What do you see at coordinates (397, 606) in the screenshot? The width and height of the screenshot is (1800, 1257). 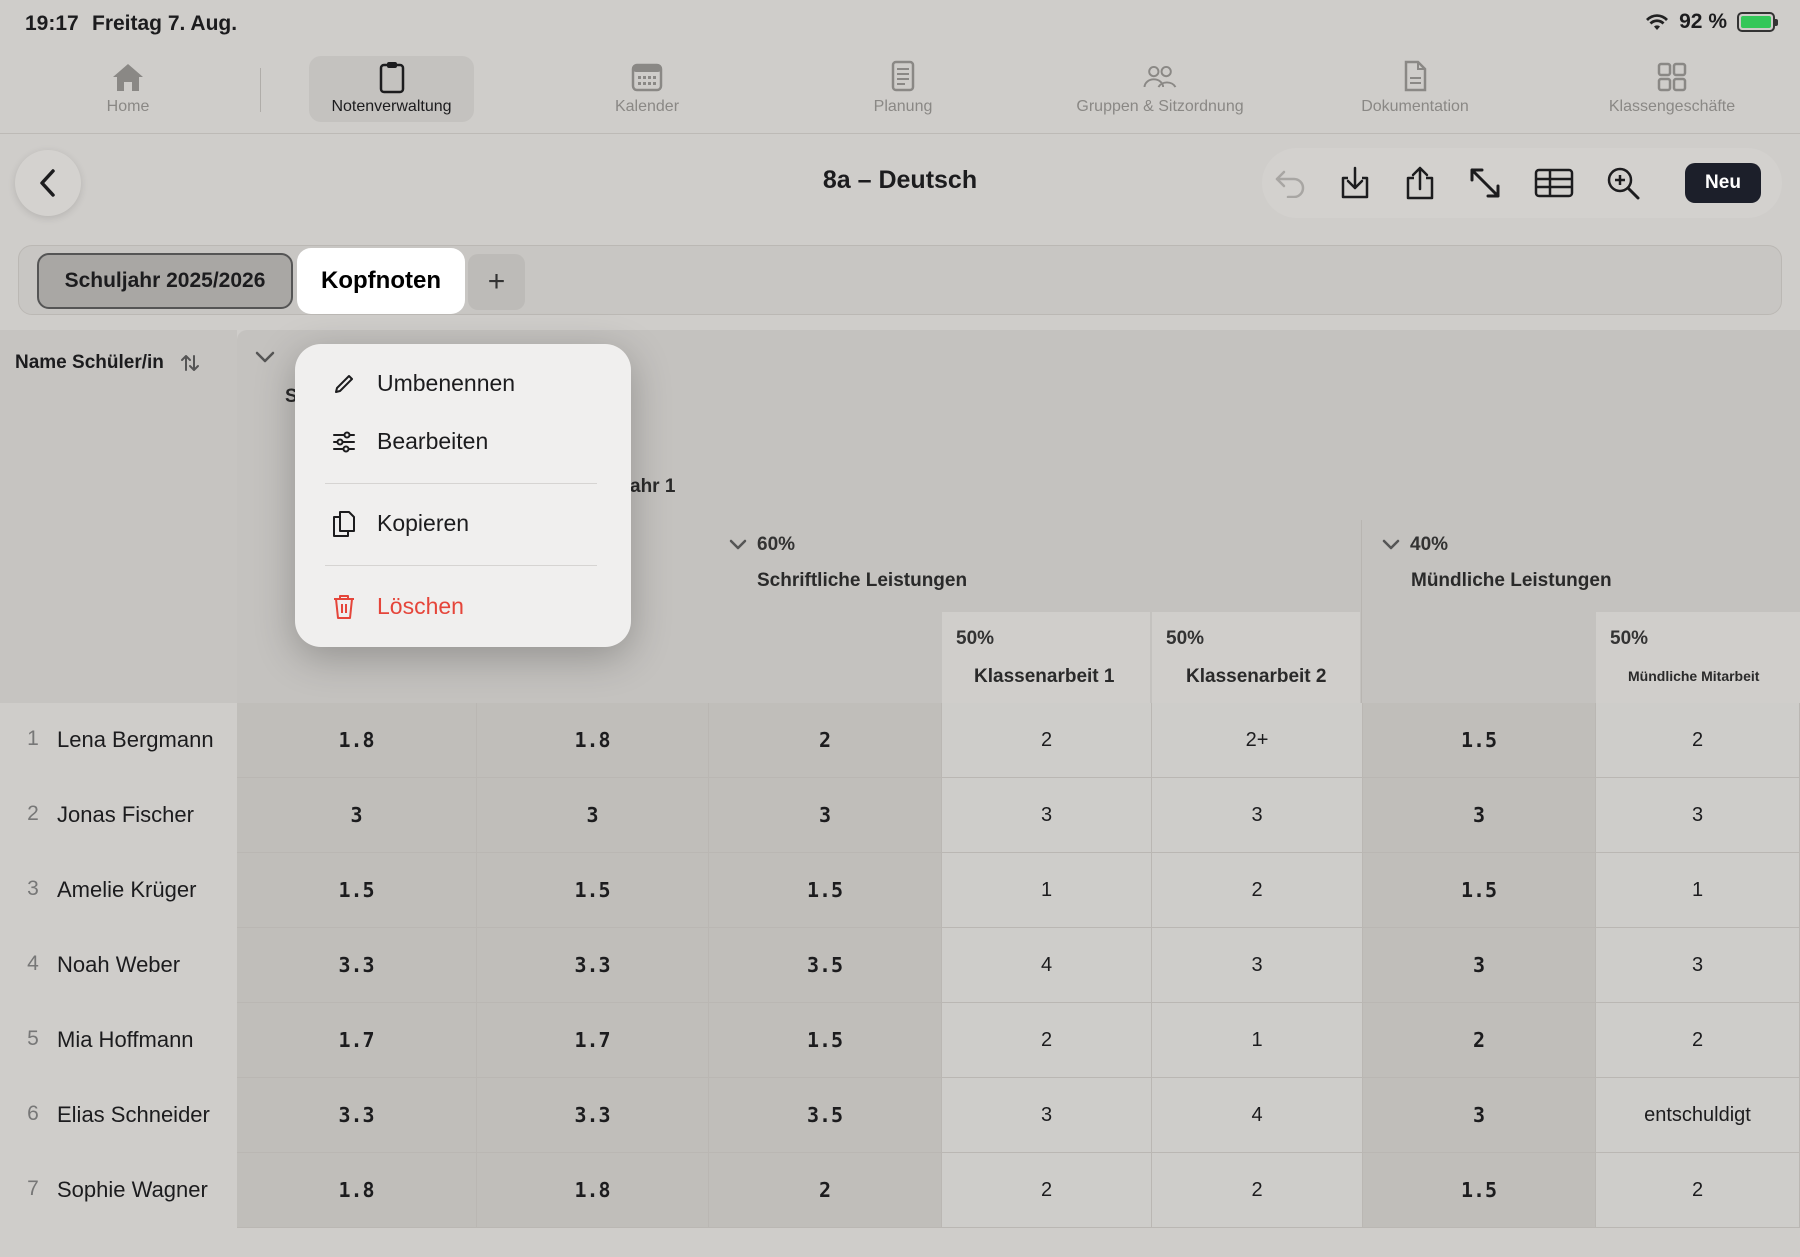 I see `menu-item-loeschen: Löschen` at bounding box center [397, 606].